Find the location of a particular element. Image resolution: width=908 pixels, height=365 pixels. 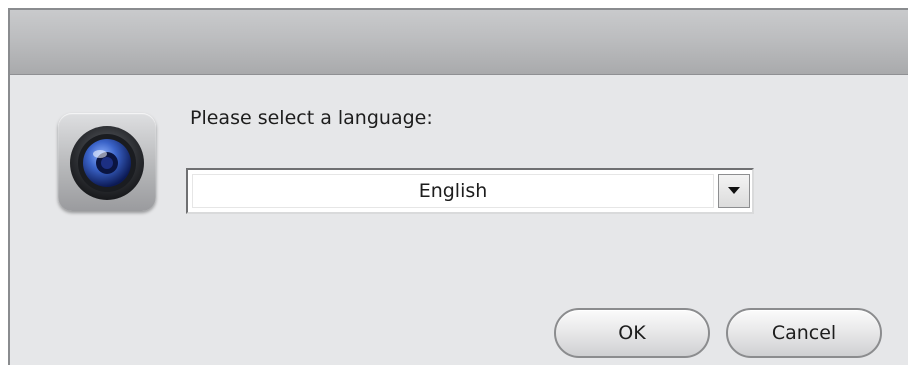

ok-button: OK is located at coordinates (632, 333).